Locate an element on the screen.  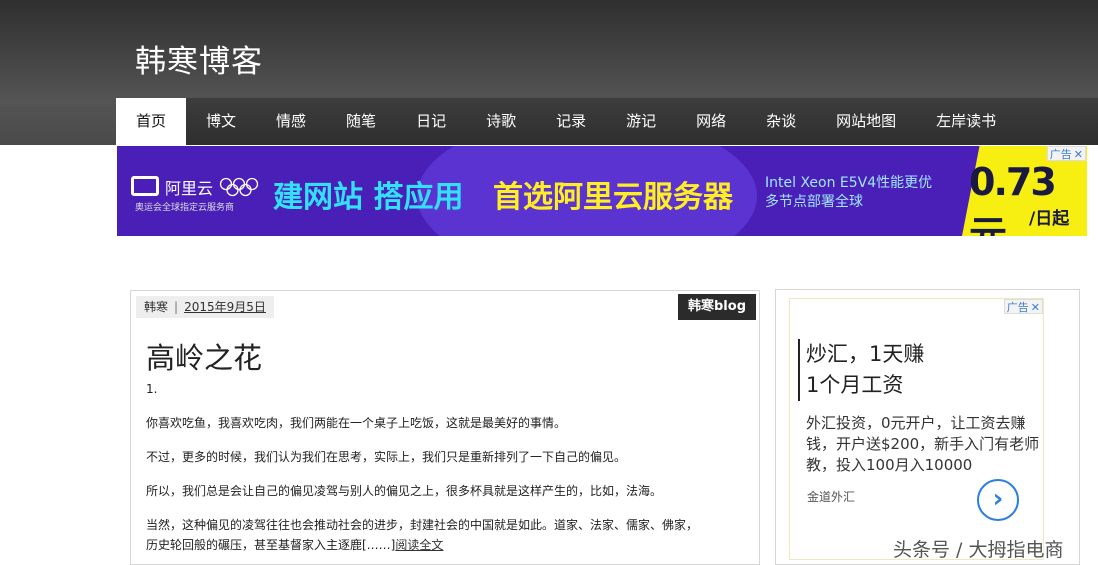
sidebar-ad-badge-label: 广告 is located at coordinates (1017, 307).